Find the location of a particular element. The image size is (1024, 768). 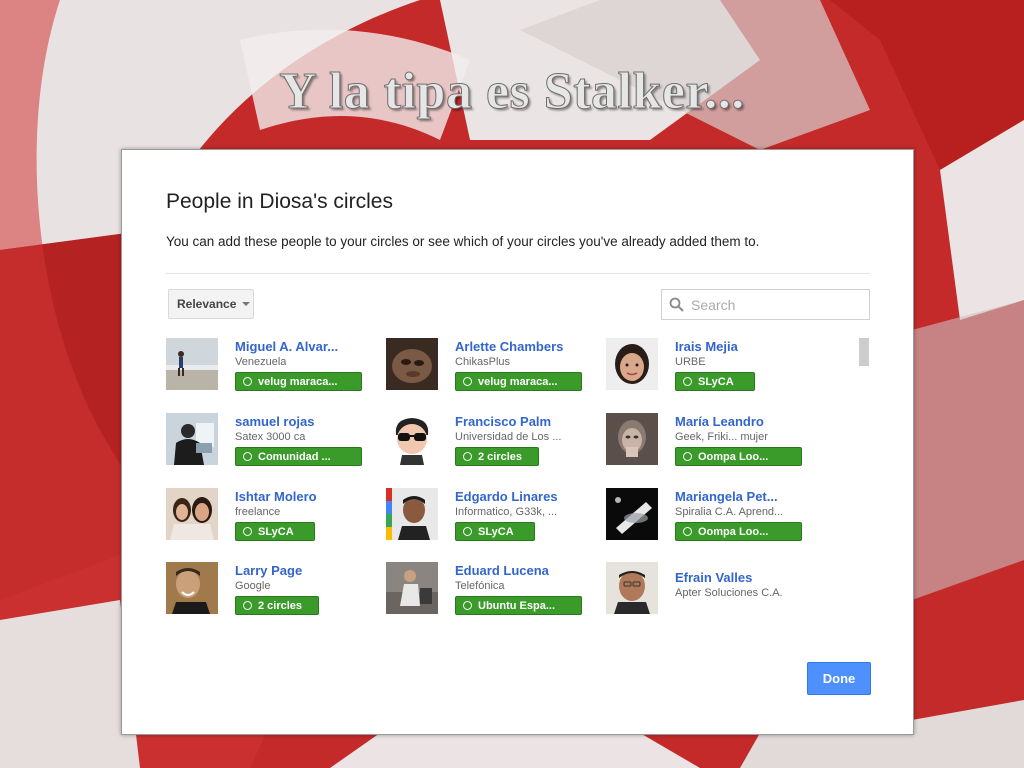

person-name: Eduard Lucena is located at coordinates (502, 570).